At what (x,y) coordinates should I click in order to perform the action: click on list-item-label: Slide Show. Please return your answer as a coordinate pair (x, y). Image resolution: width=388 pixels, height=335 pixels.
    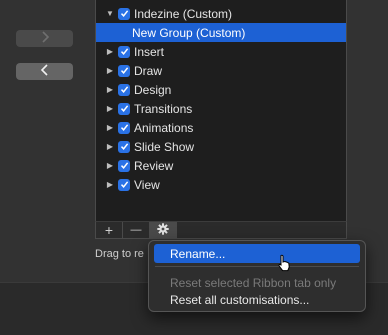
    Looking at the image, I should click on (164, 146).